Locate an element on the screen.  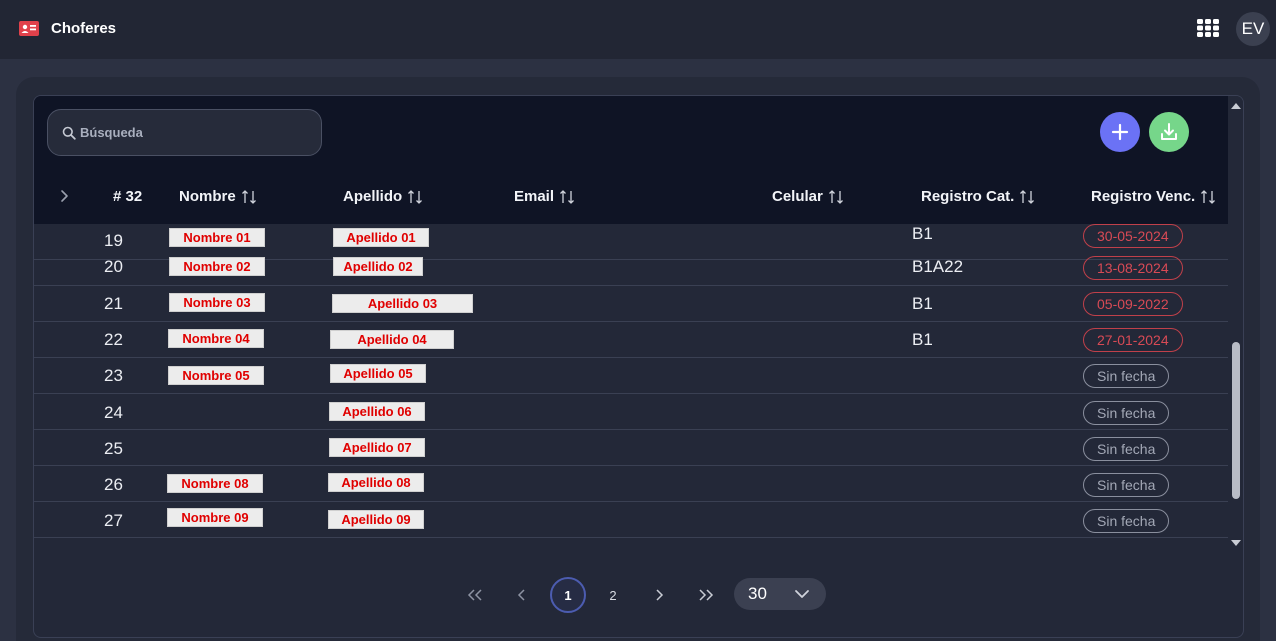
apellido-cell: Apellido 09 is located at coordinates (376, 519).